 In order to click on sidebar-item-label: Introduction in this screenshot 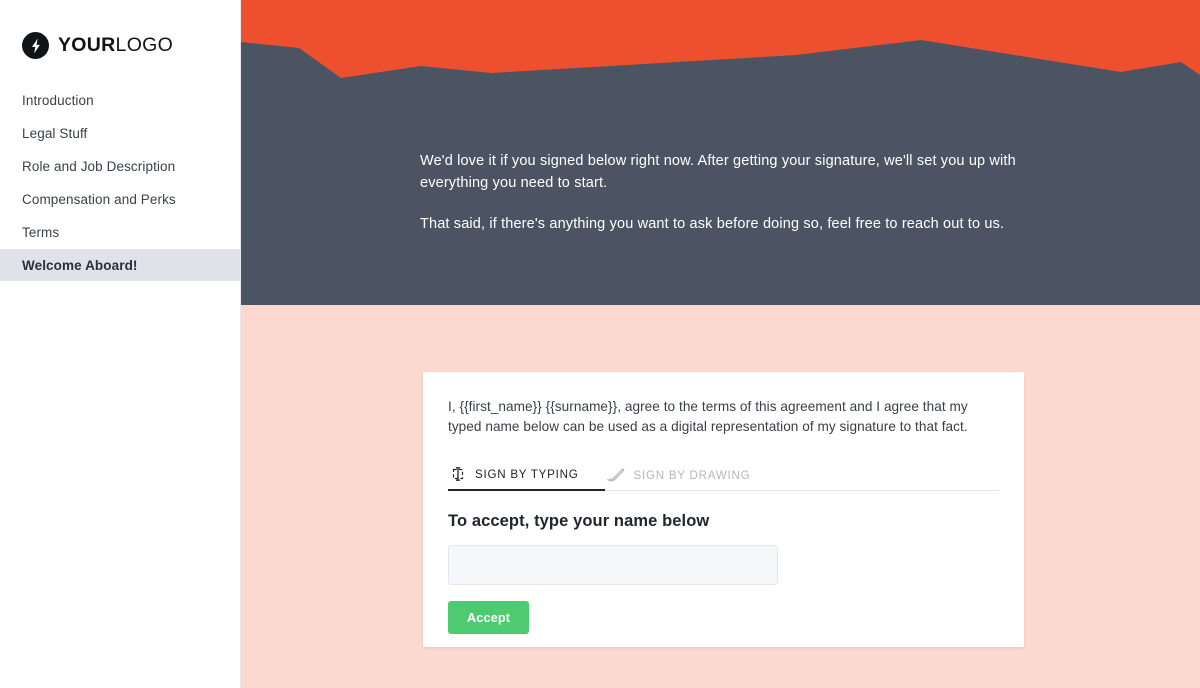, I will do `click(58, 100)`.